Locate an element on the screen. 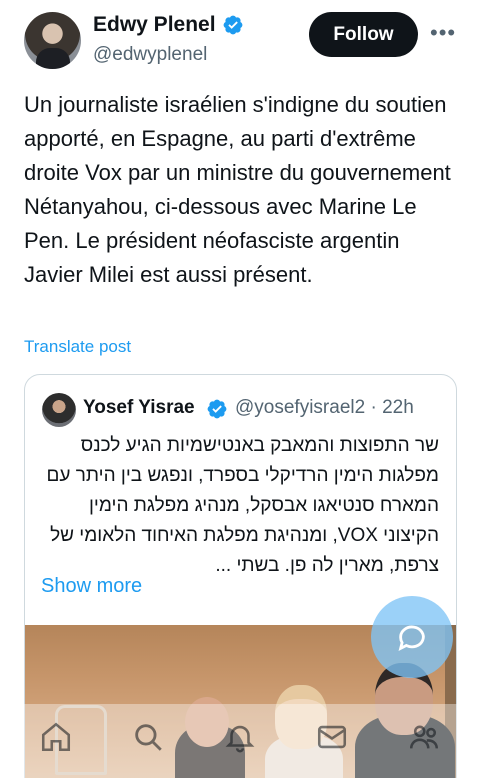  quoted-author-handle: @yosefyisrael2 is located at coordinates (300, 407).